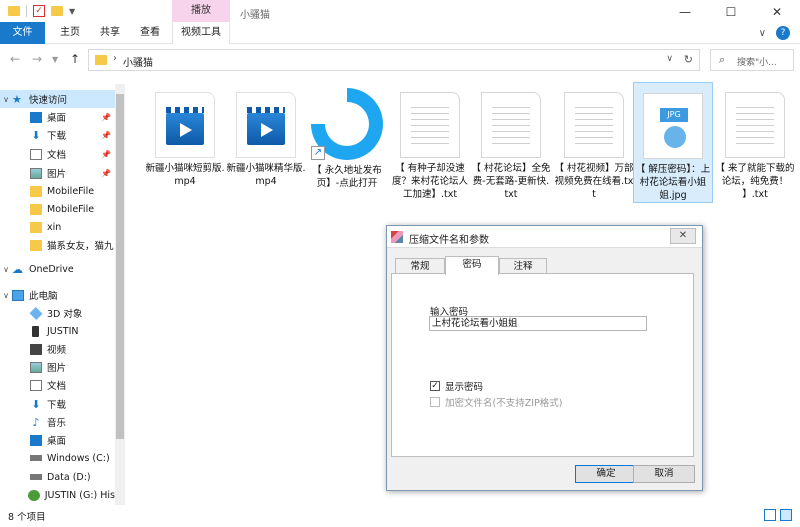  Describe the element at coordinates (150, 33) in the screenshot. I see `tab-view: 查看` at that location.